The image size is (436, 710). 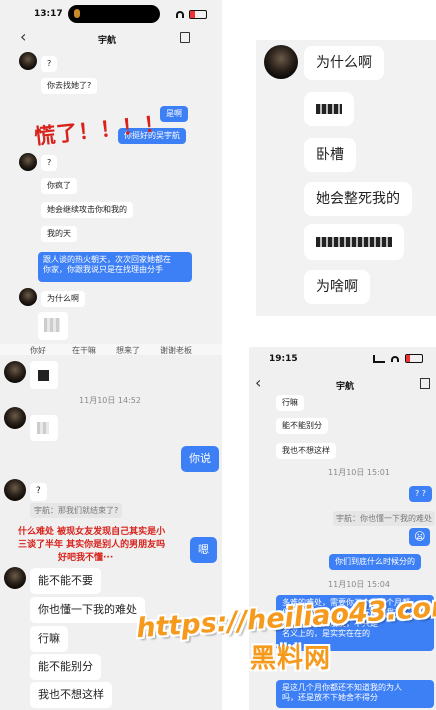 I want to click on message-line: 跟人谈的热火朝天，次次回家她都在, so click(x=107, y=259).